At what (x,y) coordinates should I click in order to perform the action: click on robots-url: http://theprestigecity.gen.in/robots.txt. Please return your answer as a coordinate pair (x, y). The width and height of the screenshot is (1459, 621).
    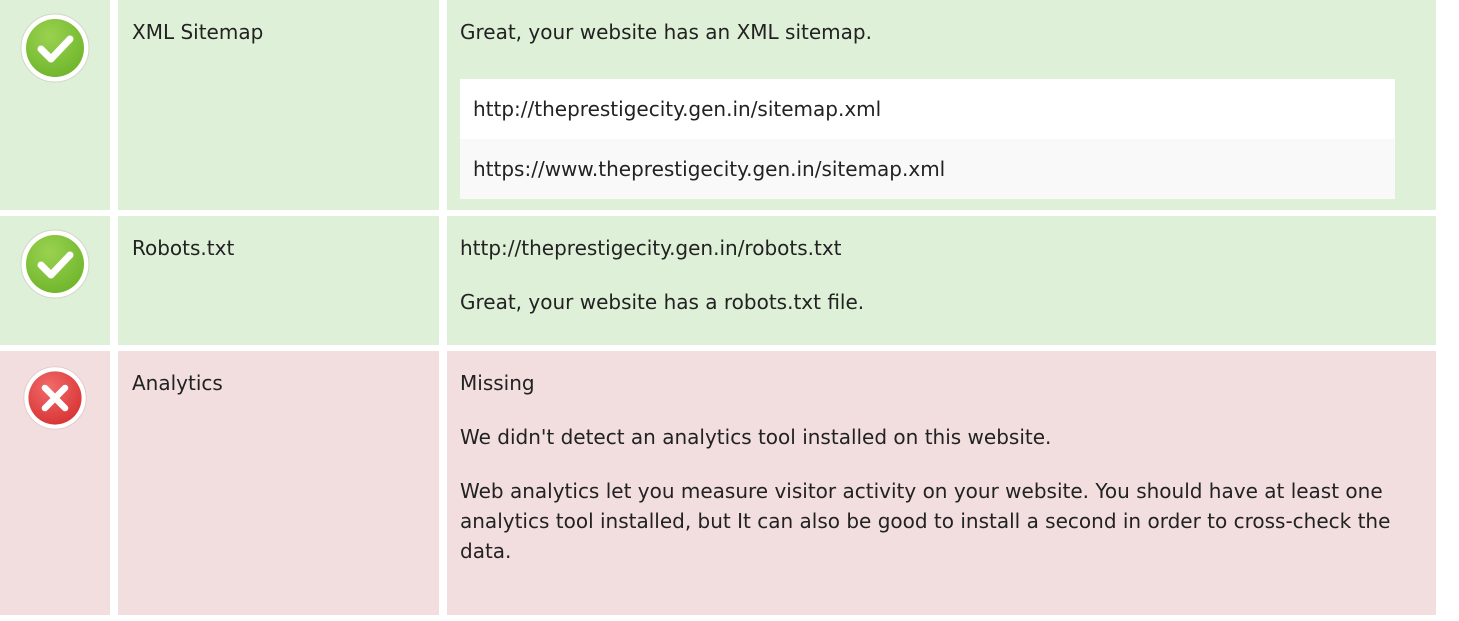
    Looking at the image, I should click on (651, 248).